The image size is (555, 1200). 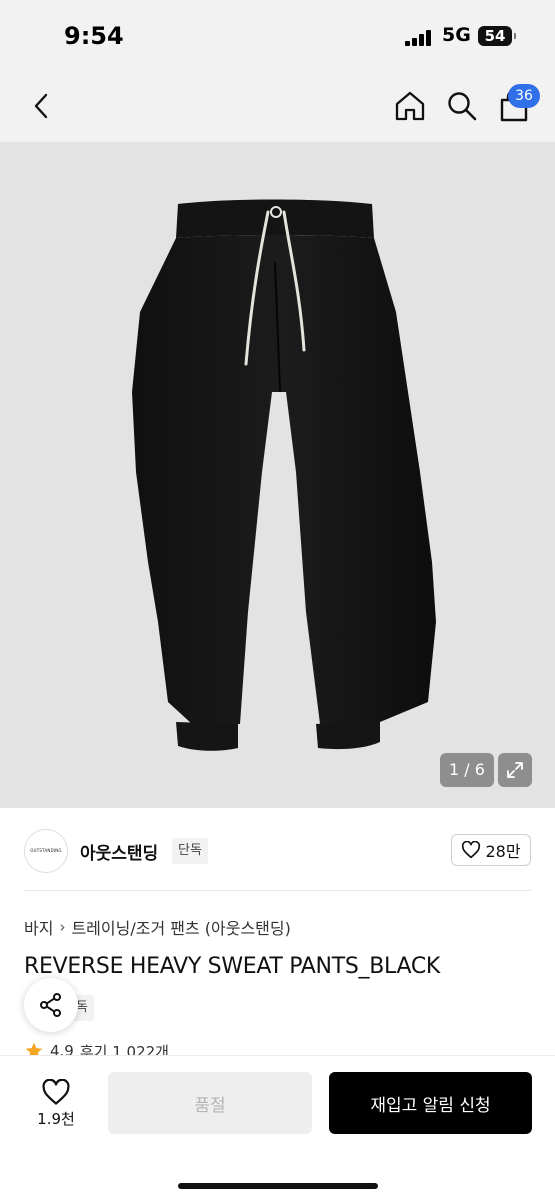 I want to click on share-icon, so click(x=50, y=1005).